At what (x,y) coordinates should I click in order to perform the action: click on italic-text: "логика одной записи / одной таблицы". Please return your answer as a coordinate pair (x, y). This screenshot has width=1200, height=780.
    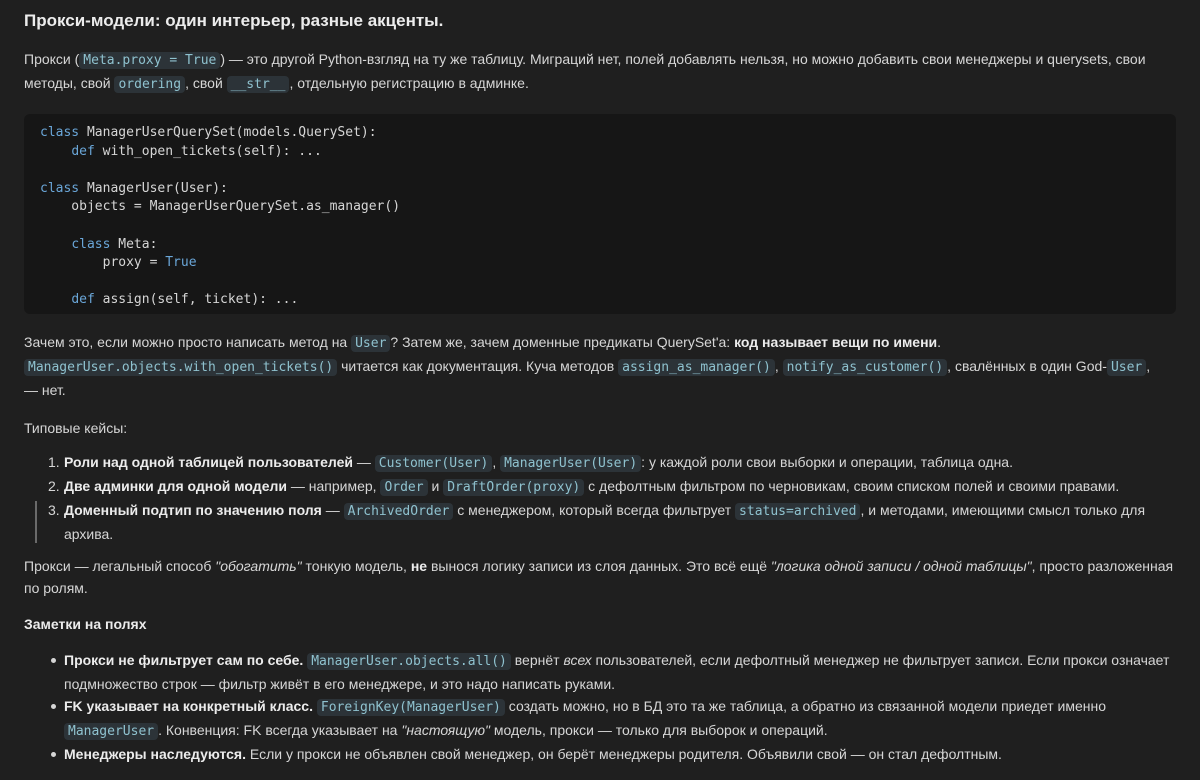
    Looking at the image, I should click on (901, 566).